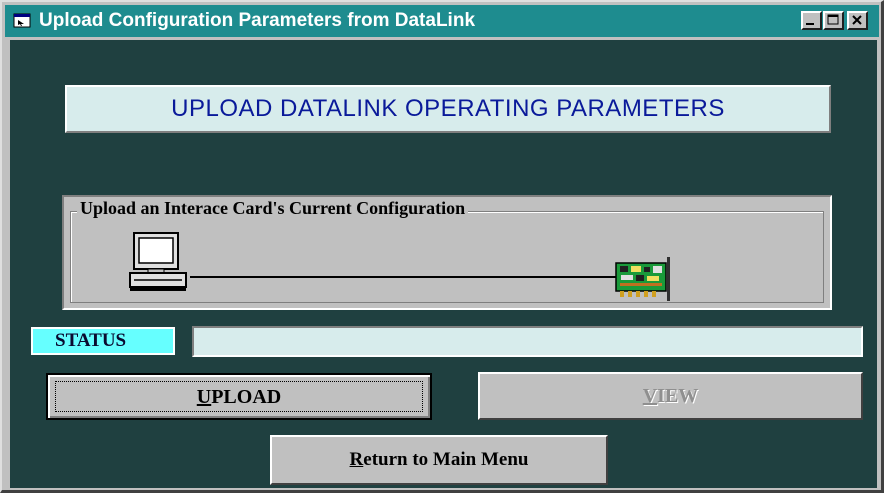  I want to click on return-button-accel: R, so click(356, 459).